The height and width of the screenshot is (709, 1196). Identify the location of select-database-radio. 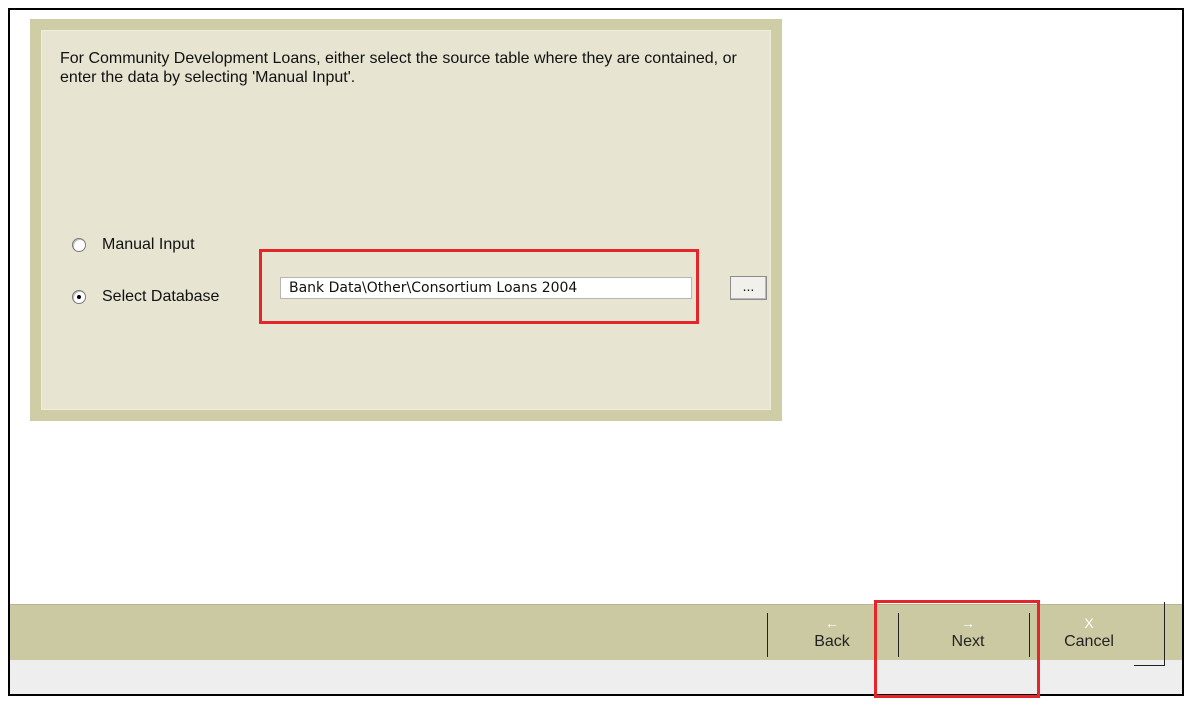
(79, 297).